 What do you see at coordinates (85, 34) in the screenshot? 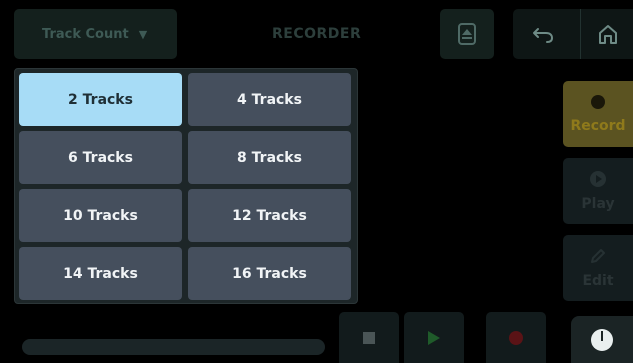
I see `track-count-label: Track Count` at bounding box center [85, 34].